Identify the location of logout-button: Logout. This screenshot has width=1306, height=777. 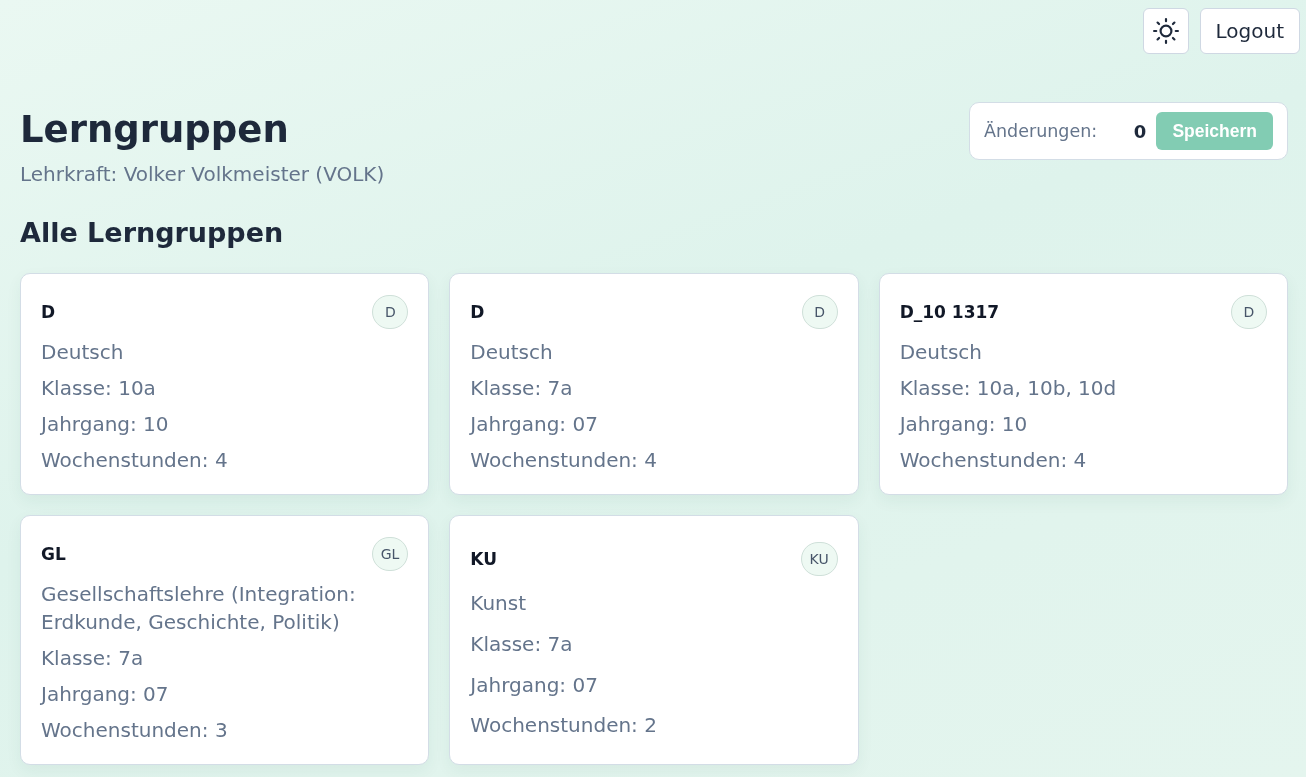
(1249, 31).